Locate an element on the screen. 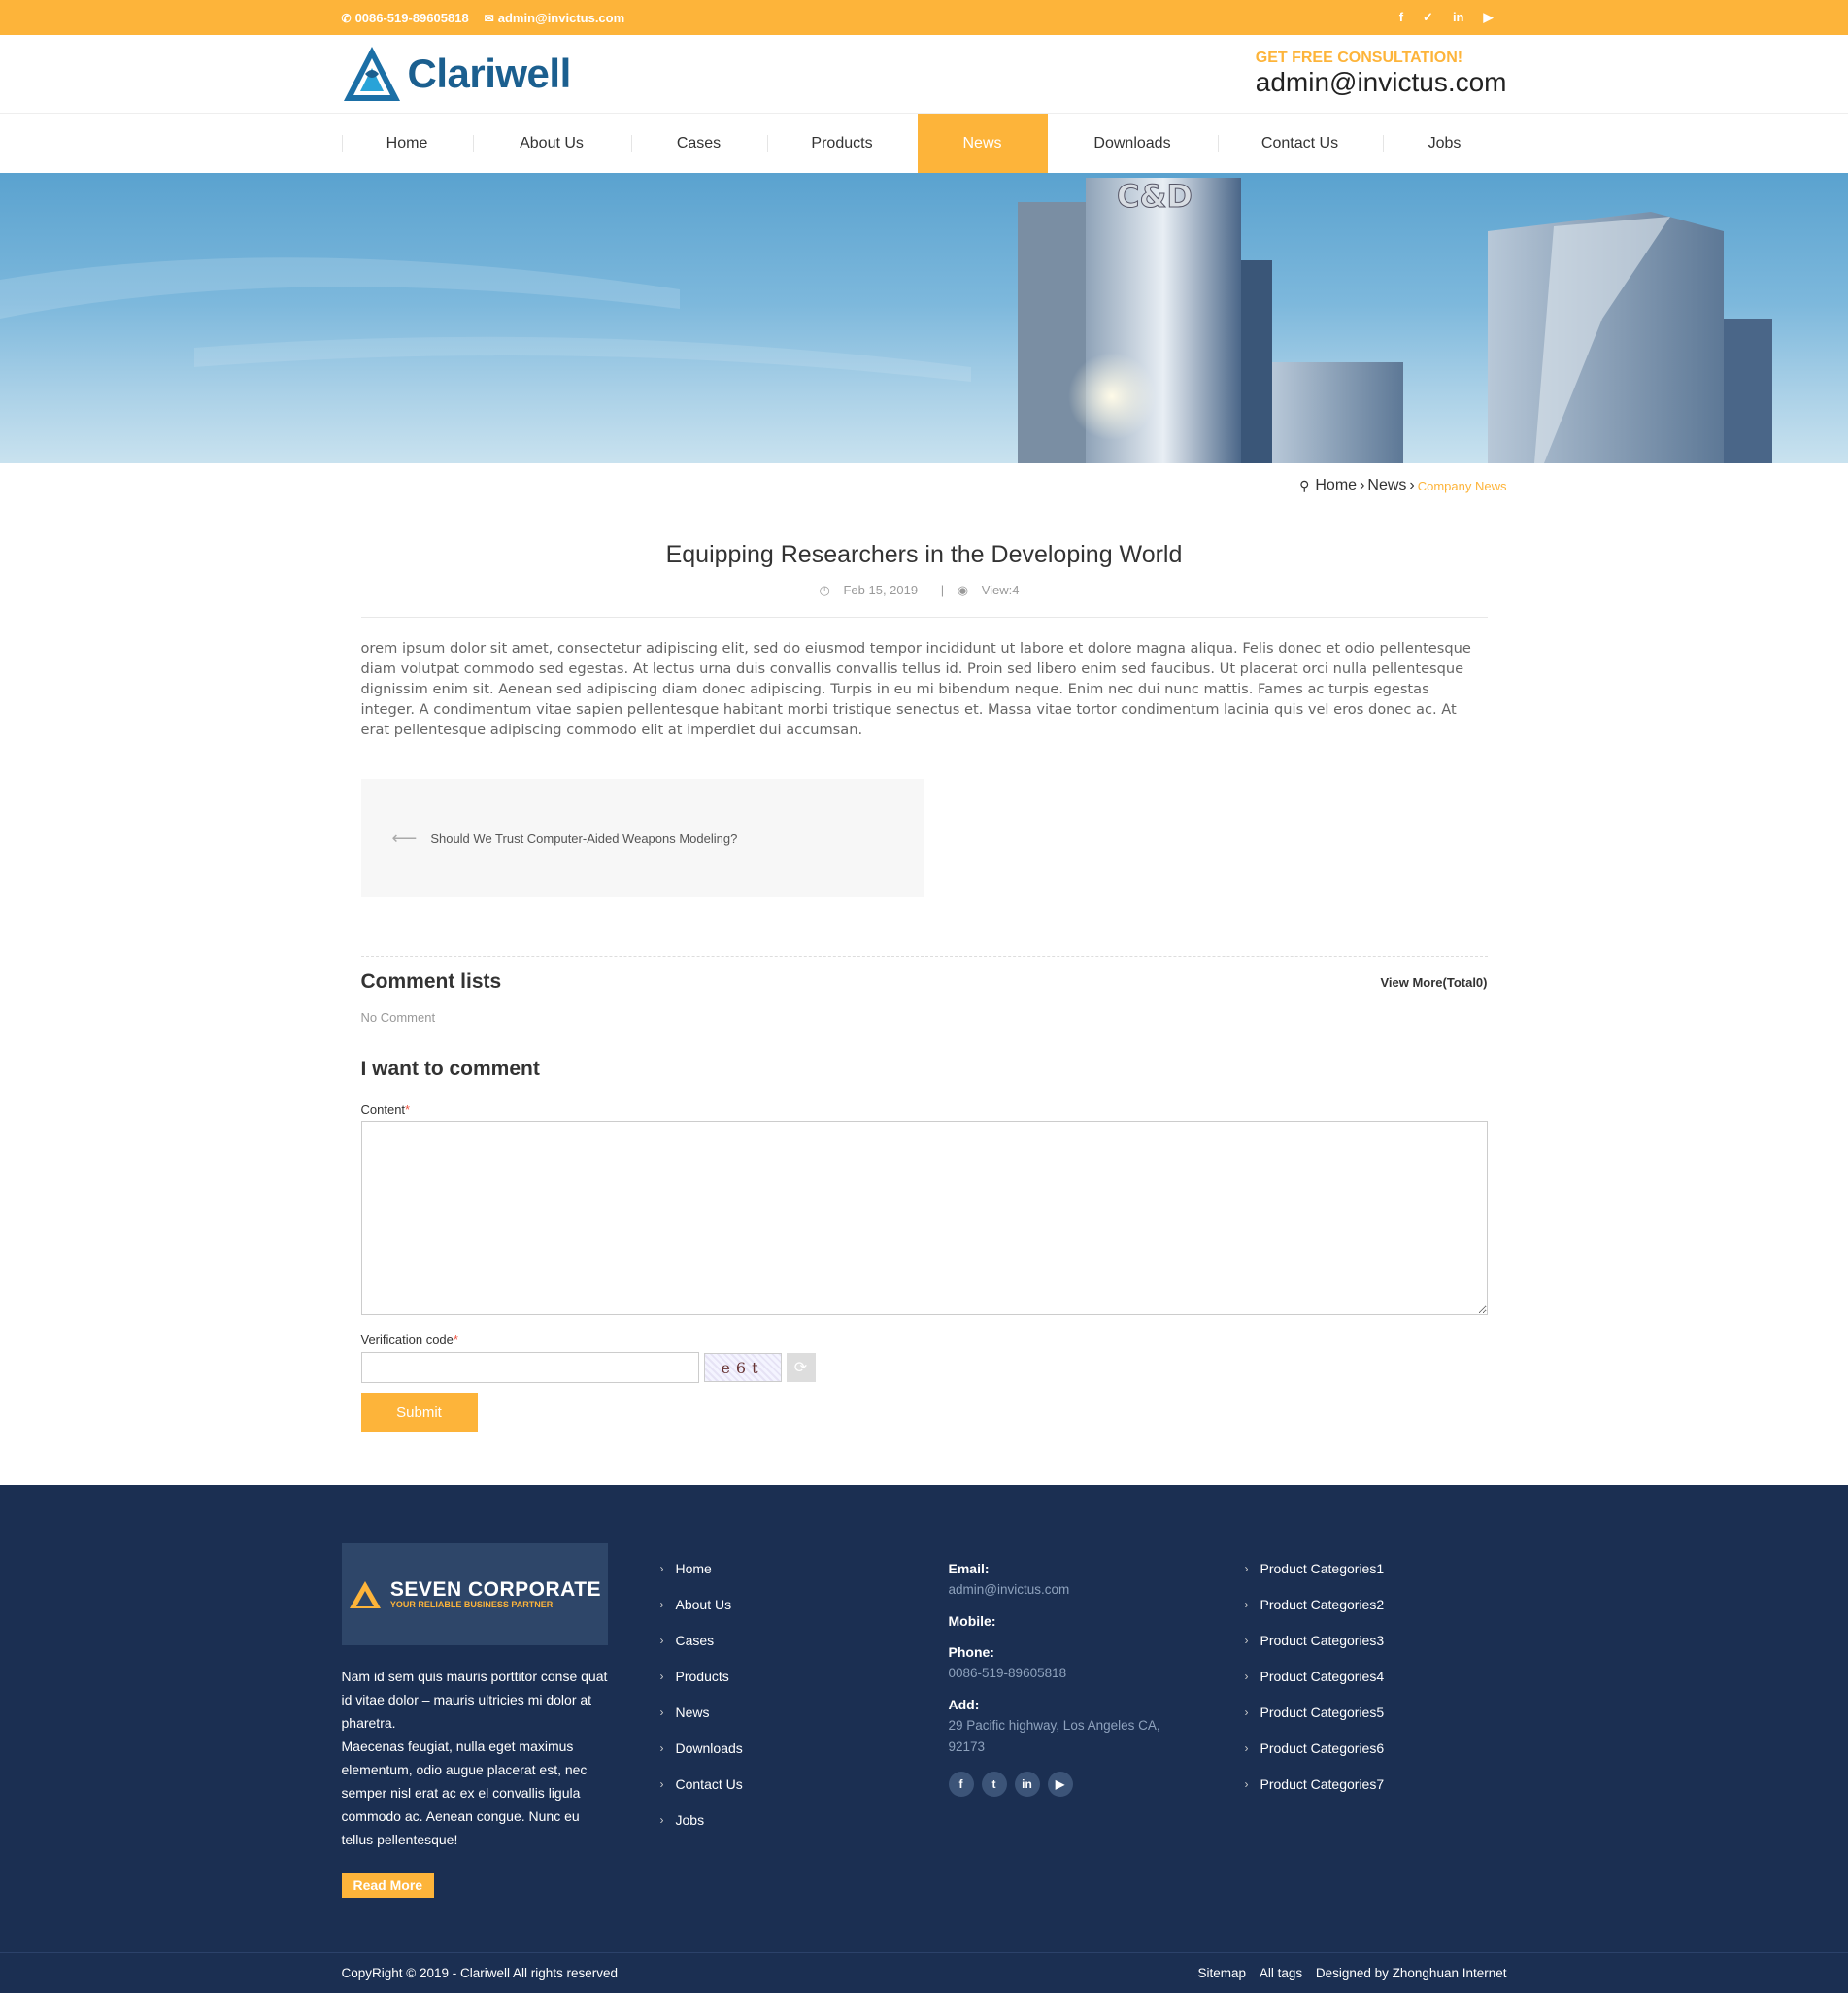 The width and height of the screenshot is (1848, 1993). nav-cases: Cases is located at coordinates (698, 144).